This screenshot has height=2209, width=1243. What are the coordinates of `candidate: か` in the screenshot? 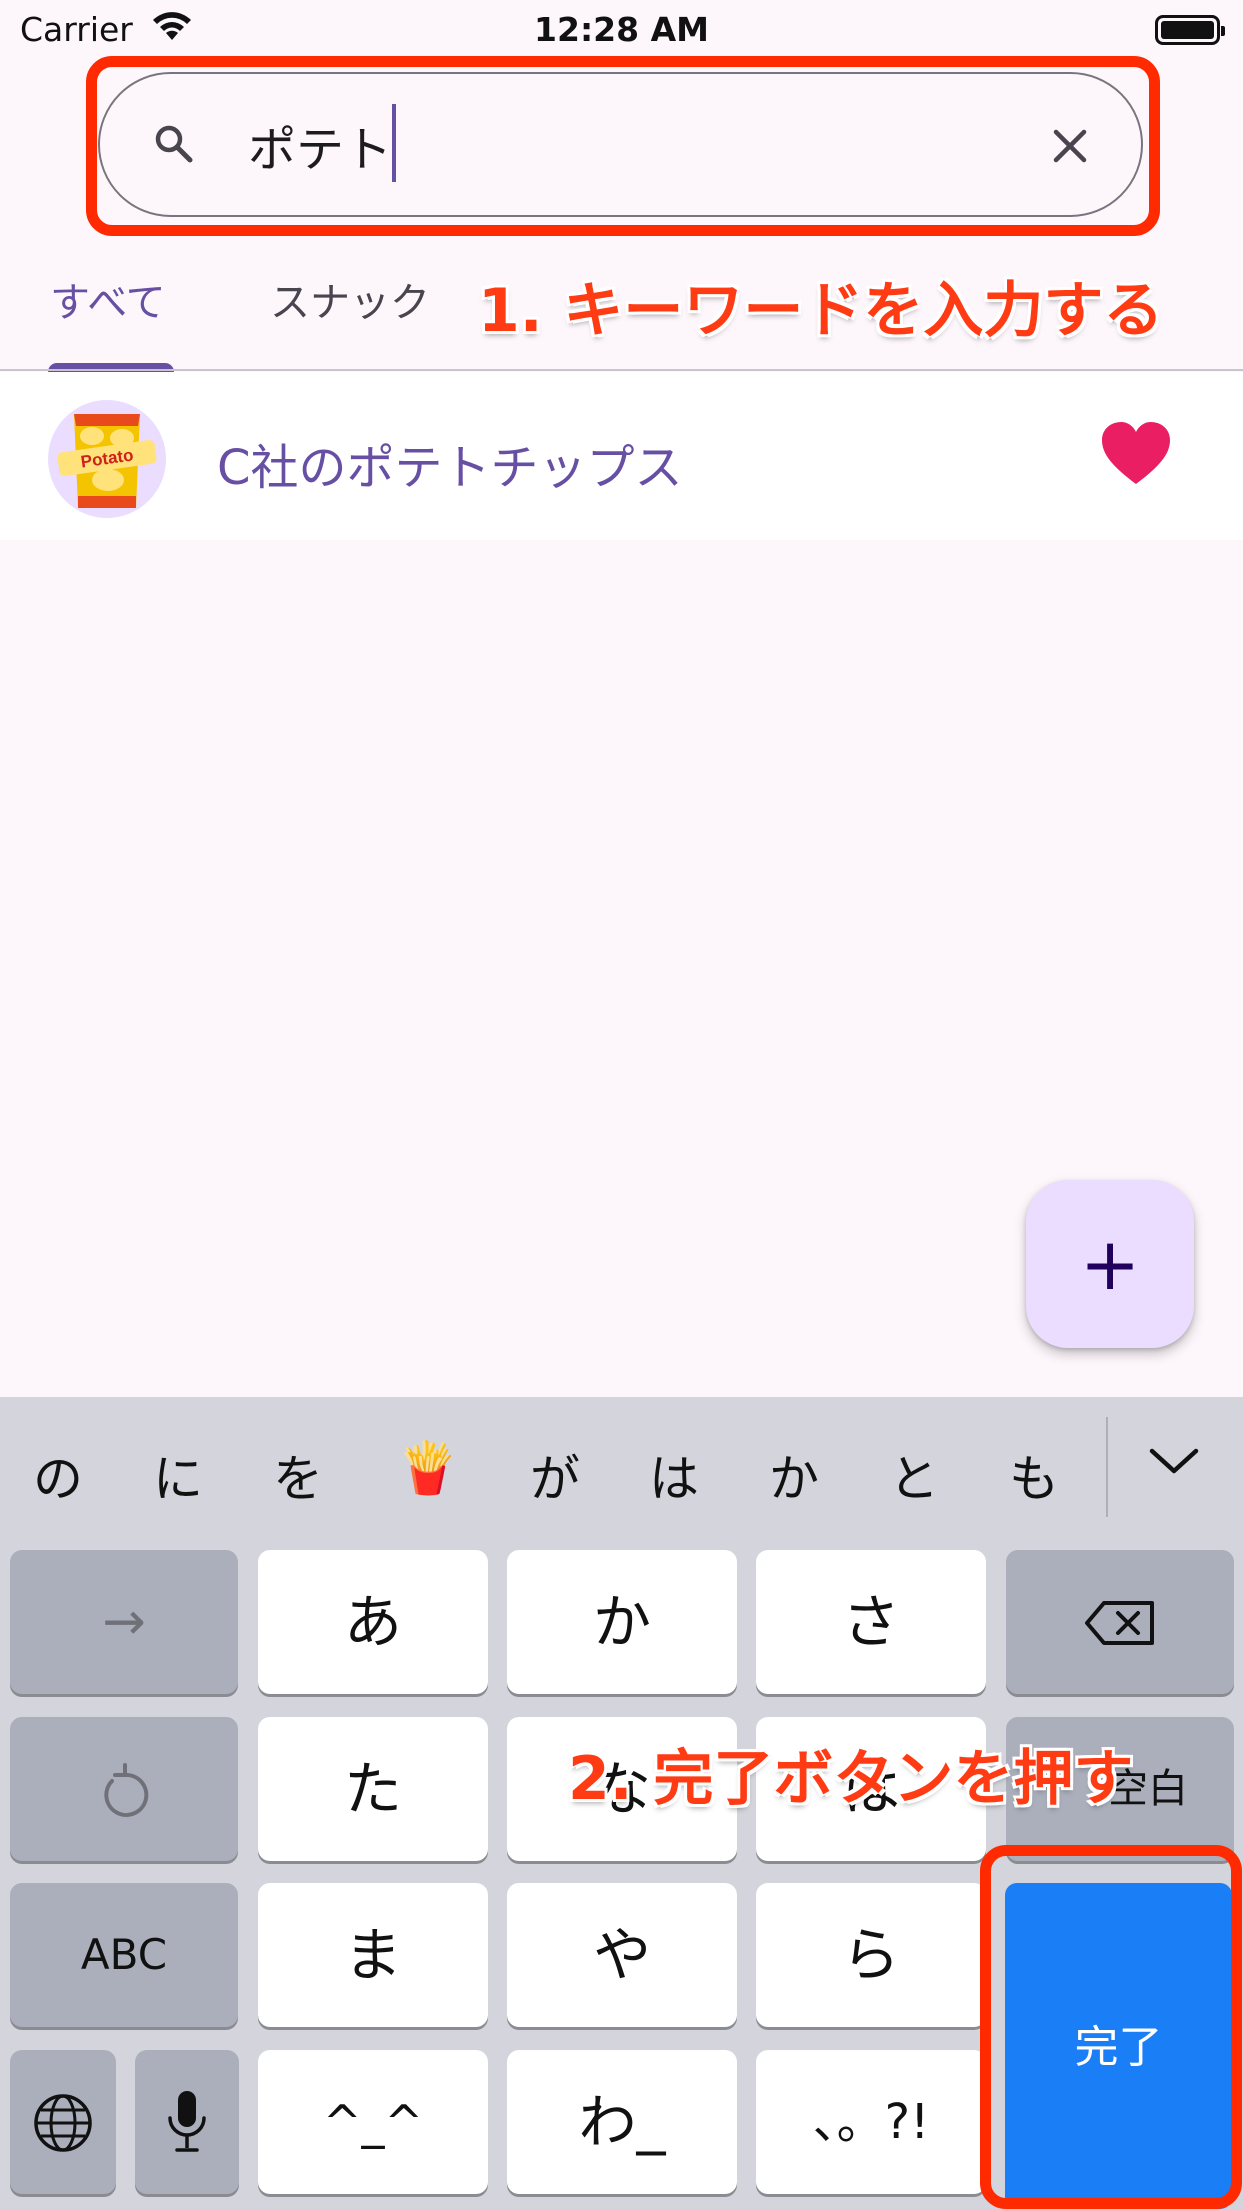 It's located at (794, 1475).